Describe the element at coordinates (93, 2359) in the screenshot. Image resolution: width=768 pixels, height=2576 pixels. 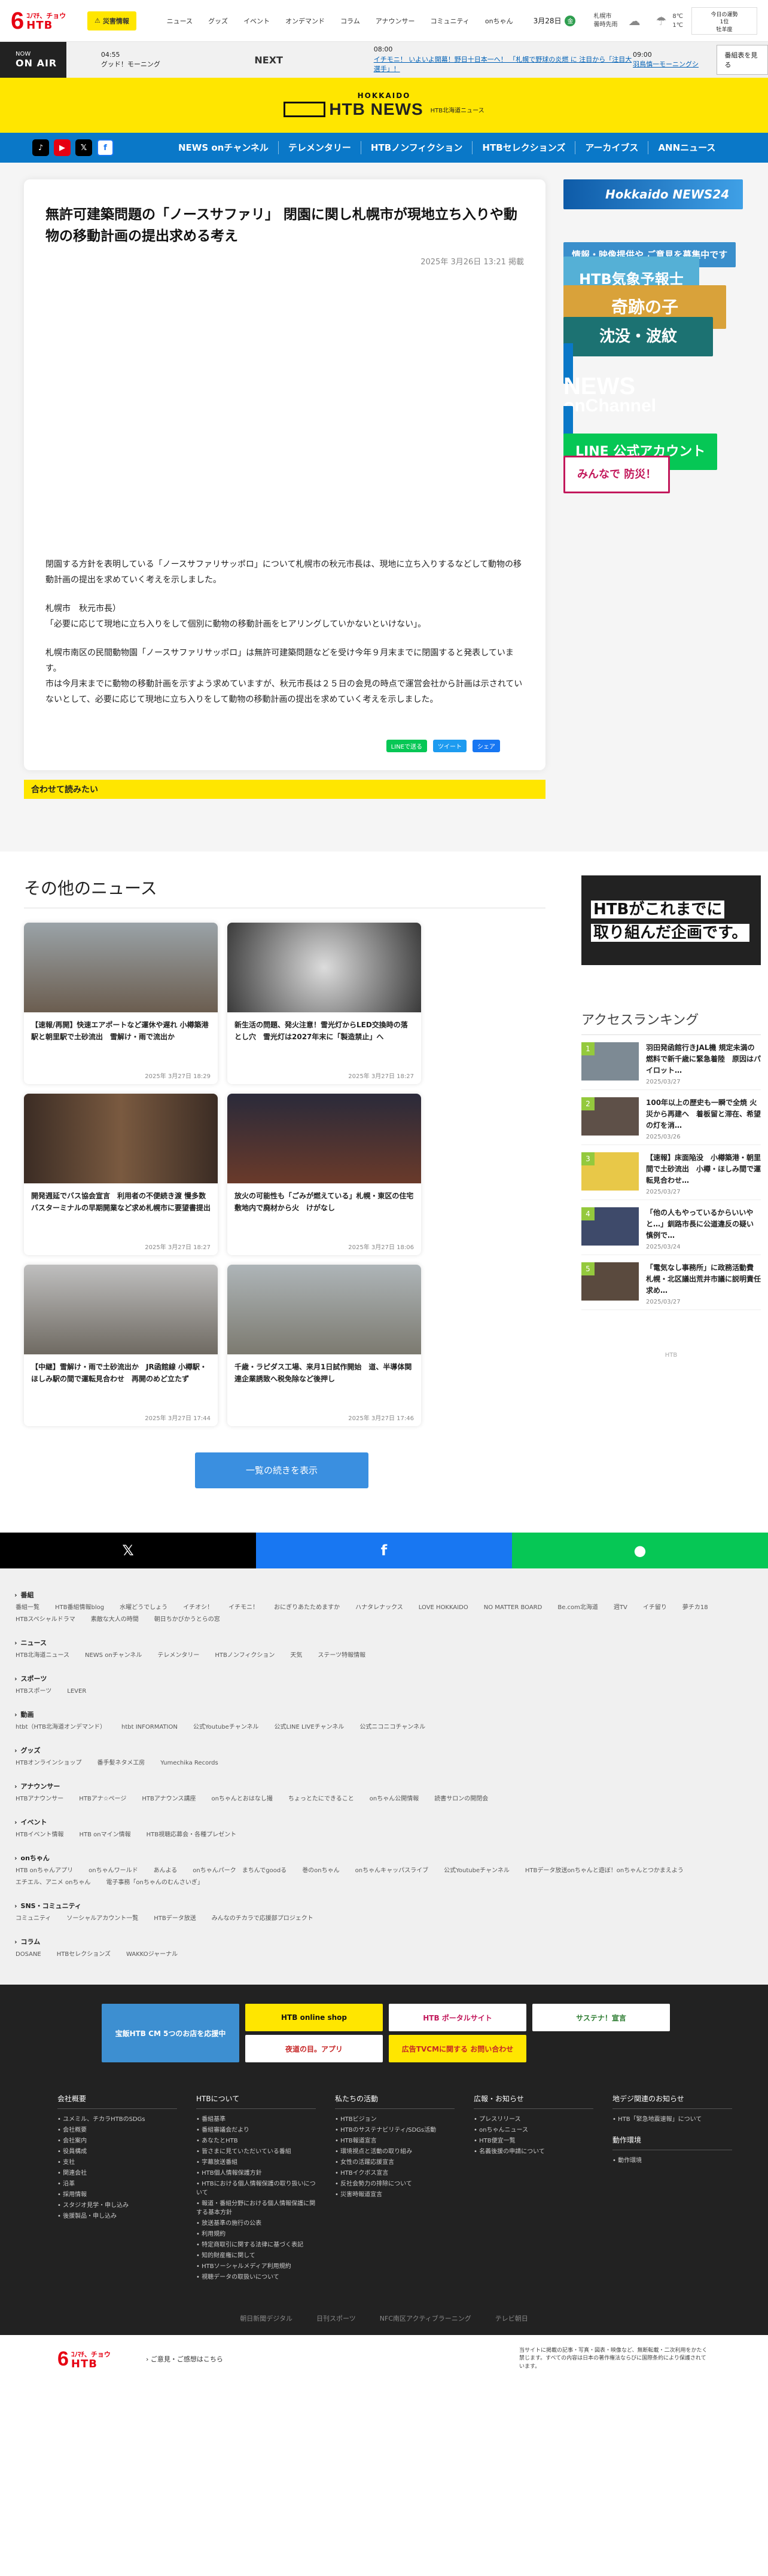
I see `footer-logo: 6 ｺﾉﾏﾁ、チョウ HTB` at that location.